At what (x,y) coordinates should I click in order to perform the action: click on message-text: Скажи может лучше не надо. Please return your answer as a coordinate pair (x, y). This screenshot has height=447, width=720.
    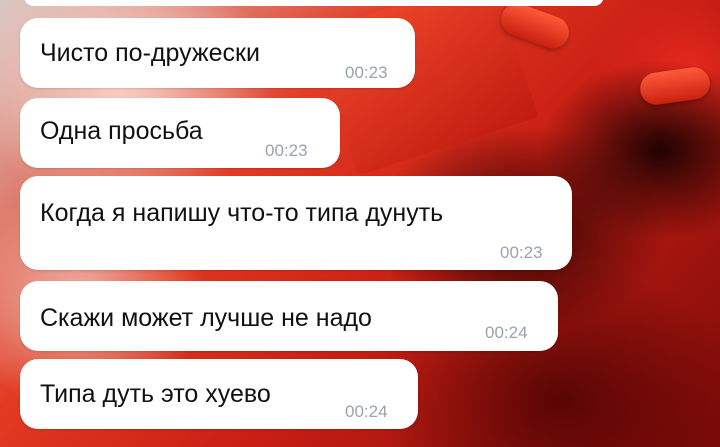
    Looking at the image, I should click on (206, 318).